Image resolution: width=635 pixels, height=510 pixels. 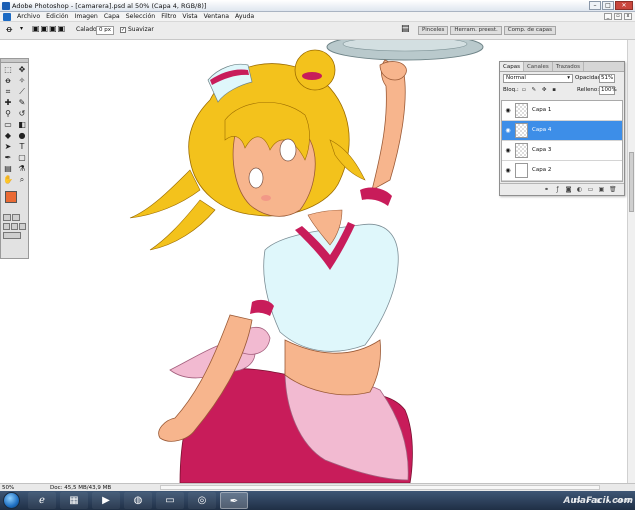 What do you see at coordinates (8, 92) in the screenshot?
I see `crop-tool-icon: ⌗` at bounding box center [8, 92].